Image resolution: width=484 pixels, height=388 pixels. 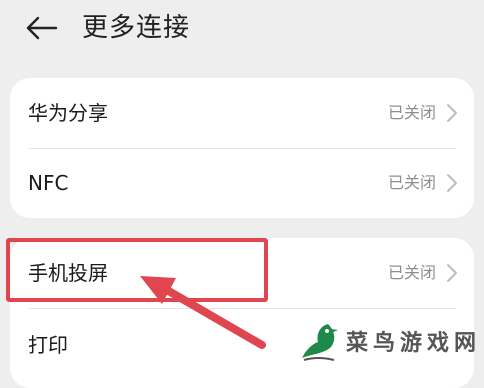 I want to click on arrow-left-icon, so click(x=44, y=28).